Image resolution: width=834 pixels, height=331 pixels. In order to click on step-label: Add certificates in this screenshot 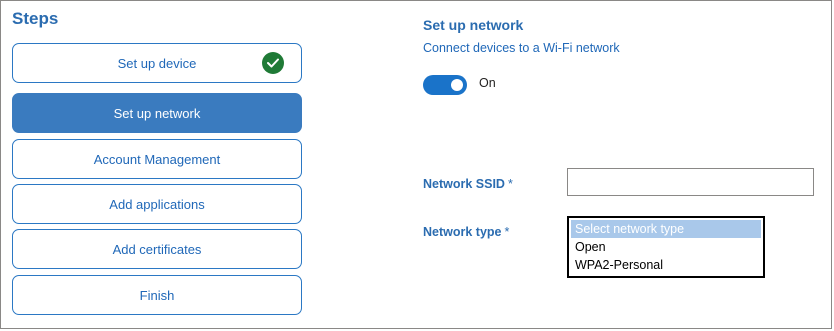, I will do `click(157, 249)`.